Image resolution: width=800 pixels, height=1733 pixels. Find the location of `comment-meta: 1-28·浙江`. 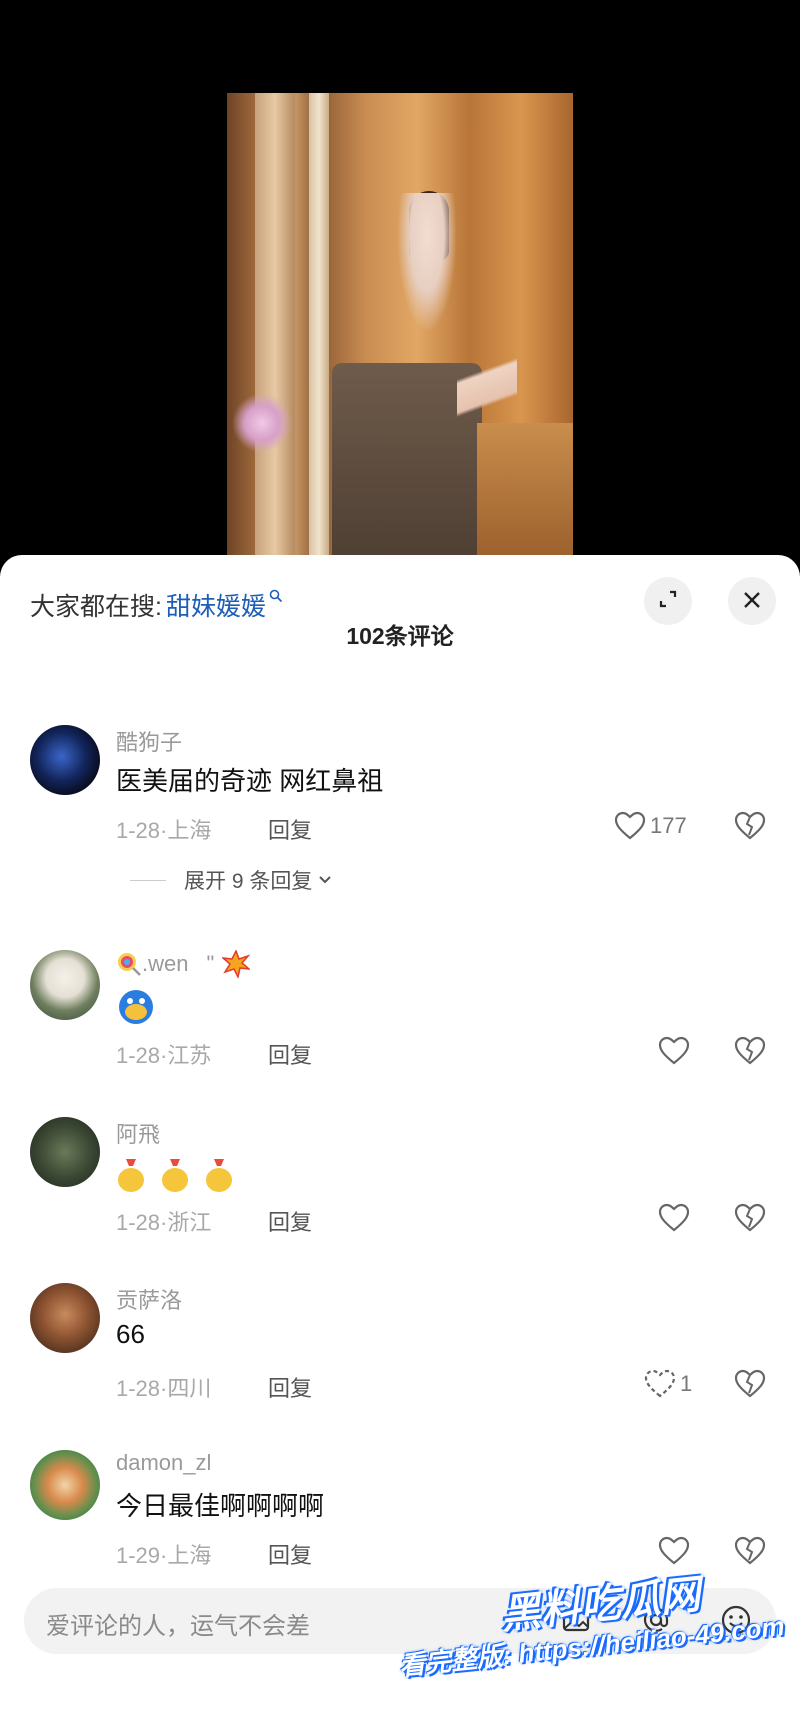

comment-meta: 1-28·浙江 is located at coordinates (163, 1221).